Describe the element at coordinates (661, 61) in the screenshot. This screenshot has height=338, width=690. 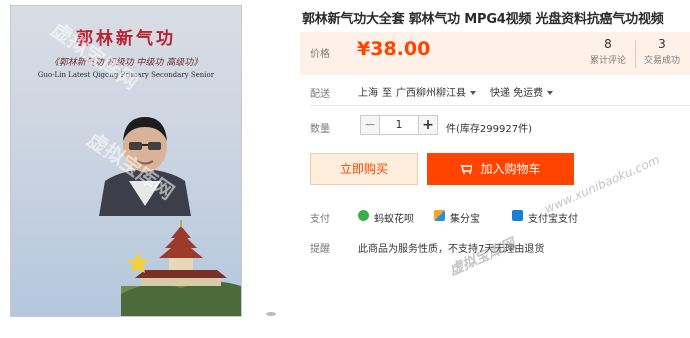
I see `sales-label: 交易成功` at that location.